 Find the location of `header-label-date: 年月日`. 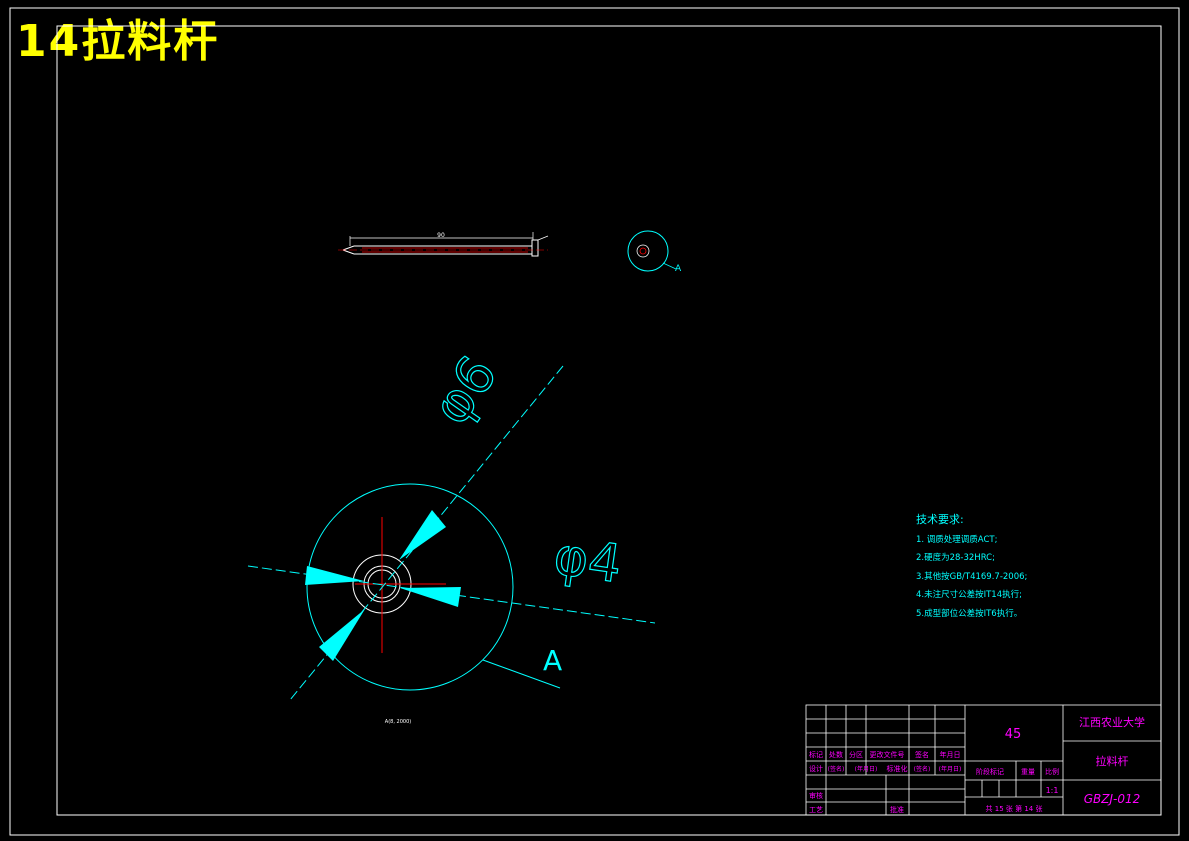

header-label-date: 年月日 is located at coordinates (950, 754).